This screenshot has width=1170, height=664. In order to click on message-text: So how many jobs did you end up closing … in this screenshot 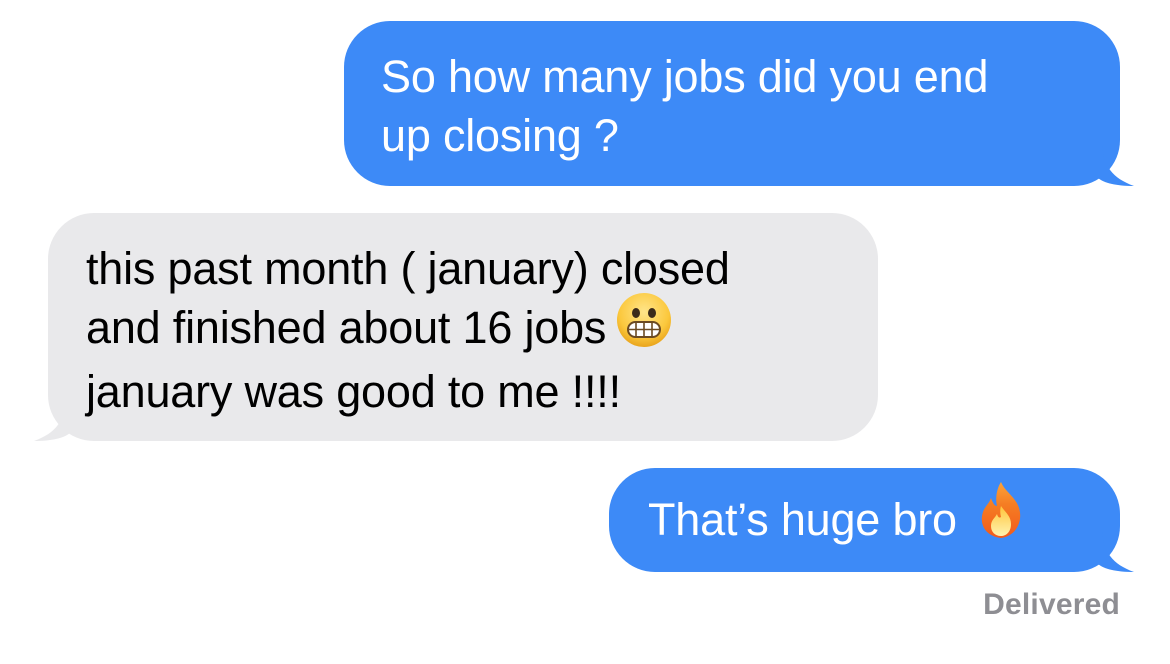, I will do `click(685, 106)`.